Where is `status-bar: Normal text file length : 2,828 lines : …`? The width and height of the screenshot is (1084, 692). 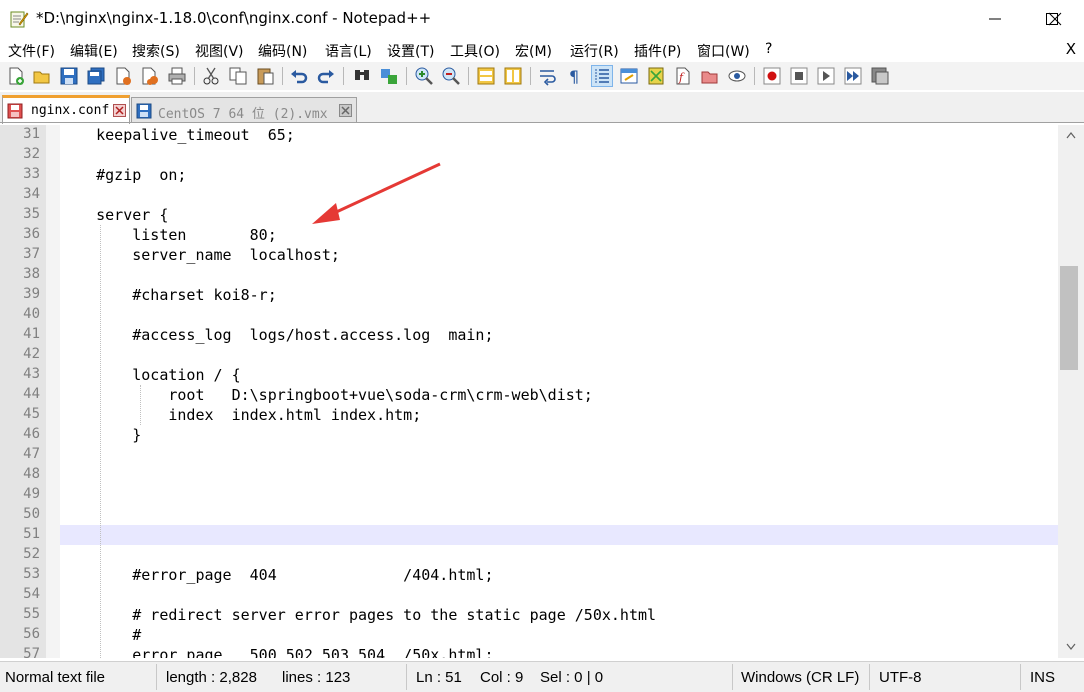 status-bar: Normal text file length : 2,828 lines : … is located at coordinates (542, 676).